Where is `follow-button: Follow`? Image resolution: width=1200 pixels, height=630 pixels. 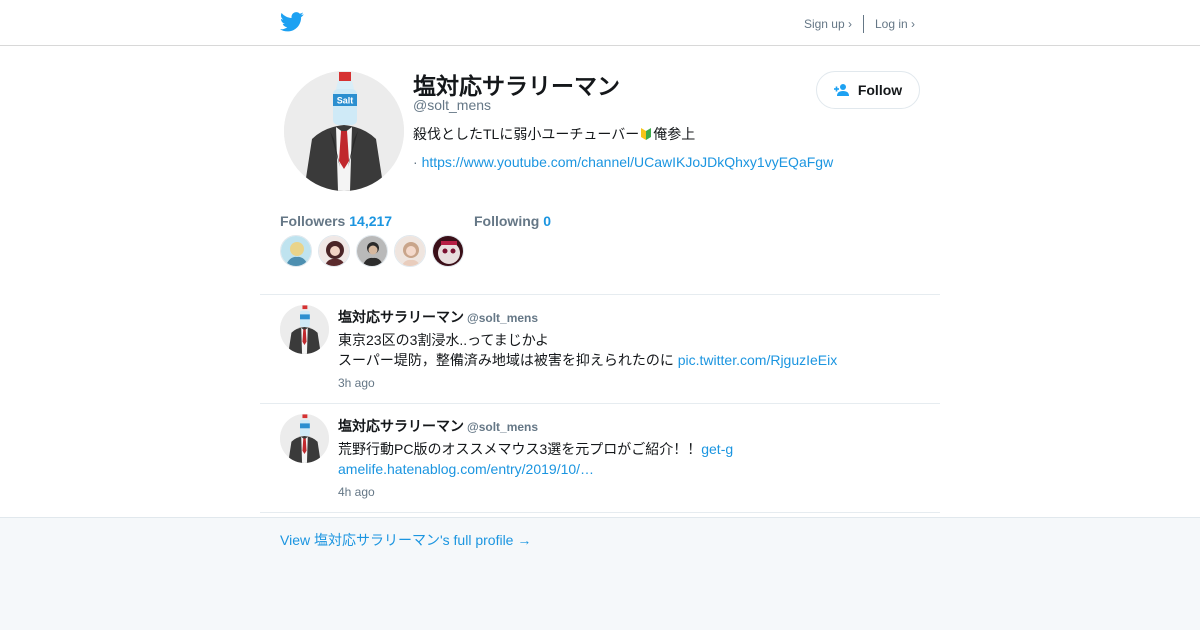 follow-button: Follow is located at coordinates (868, 90).